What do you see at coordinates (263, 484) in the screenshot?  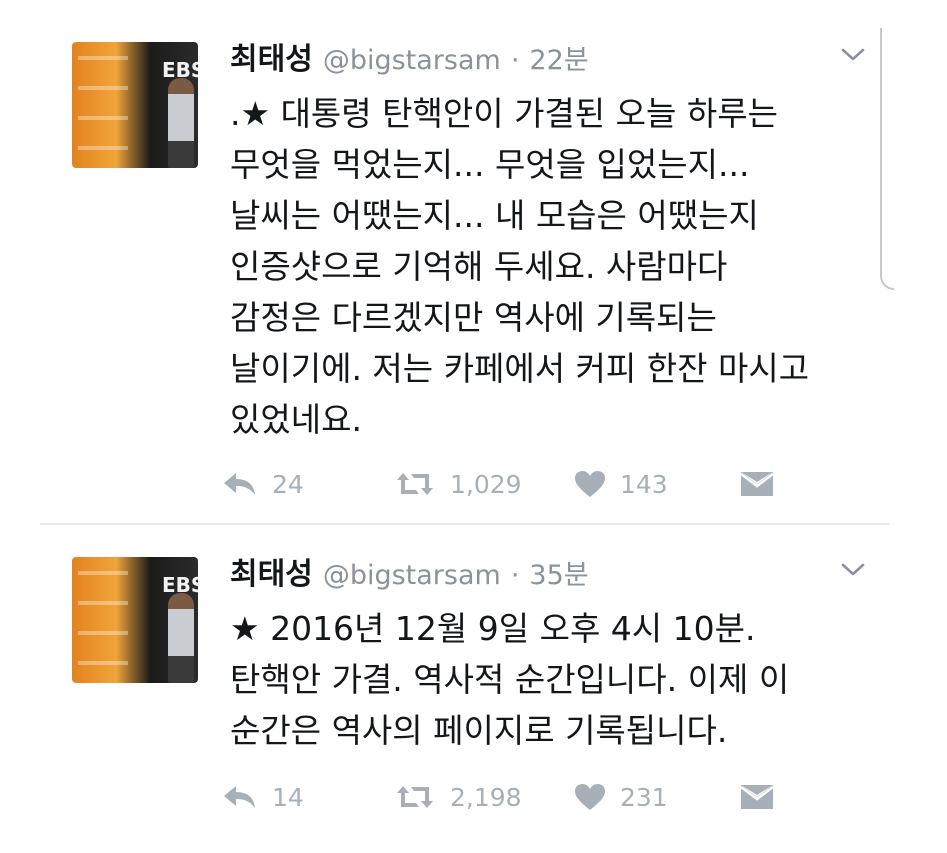 I see `reply-button: 24` at bounding box center [263, 484].